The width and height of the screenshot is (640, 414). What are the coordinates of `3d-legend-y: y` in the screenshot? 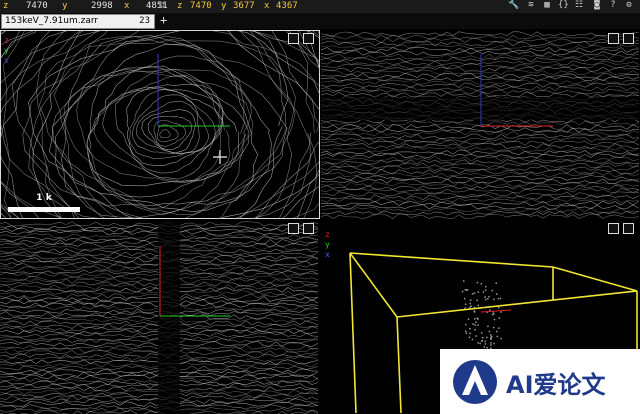 It's located at (327, 244).